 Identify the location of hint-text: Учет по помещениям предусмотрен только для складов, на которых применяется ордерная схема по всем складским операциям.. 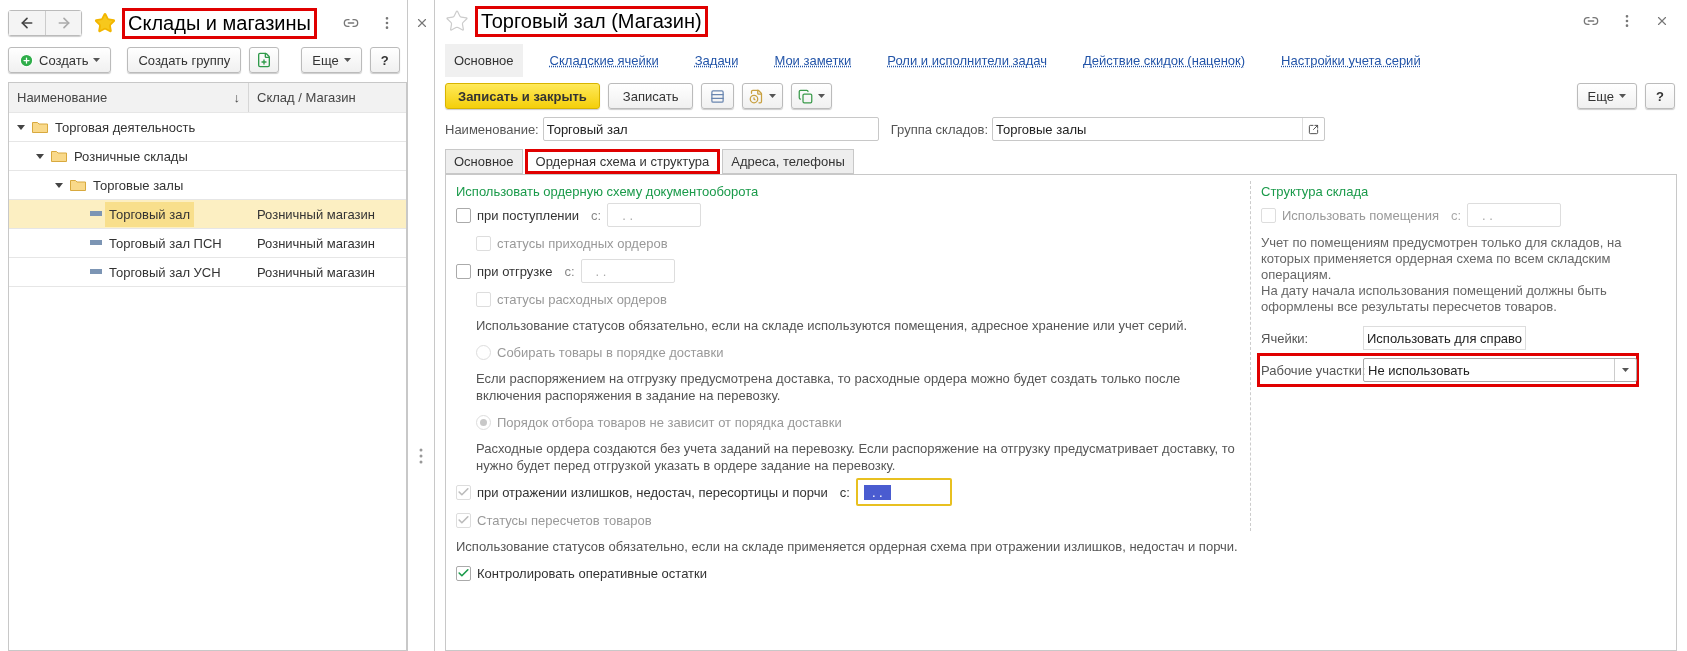
(1442, 259).